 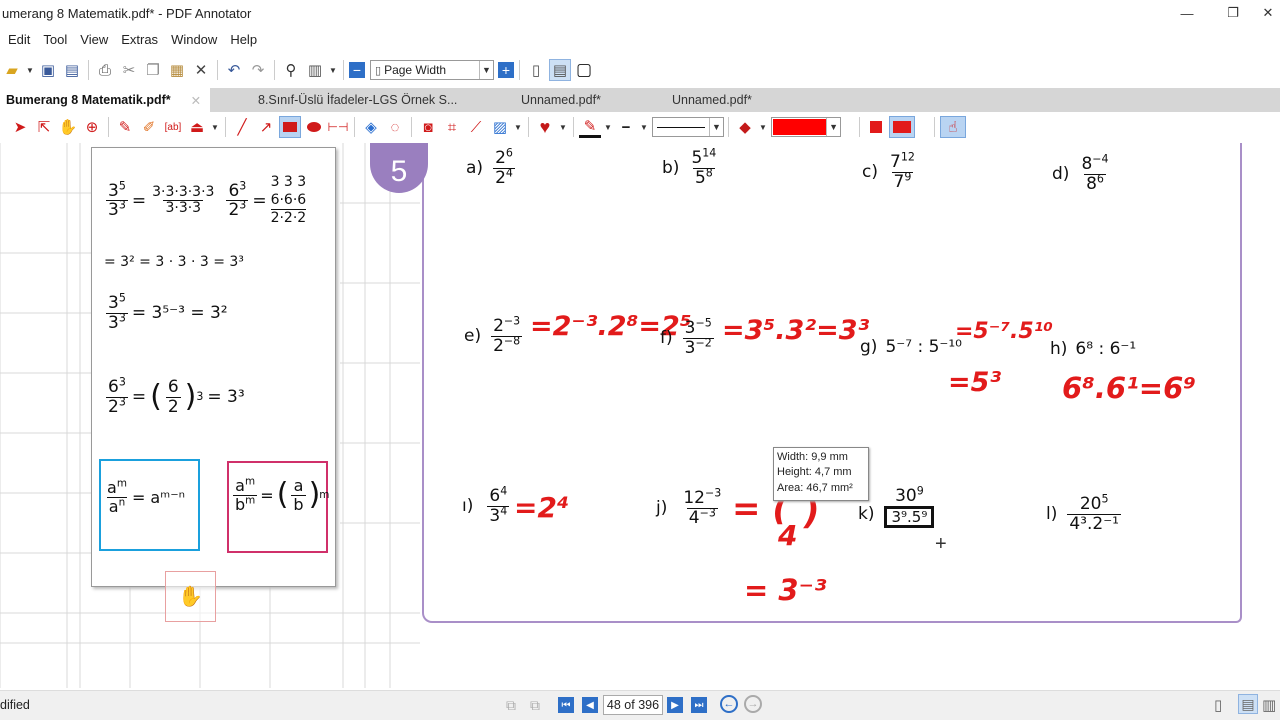 What do you see at coordinates (92, 127) in the screenshot?
I see `zoom-icon: ⊕` at bounding box center [92, 127].